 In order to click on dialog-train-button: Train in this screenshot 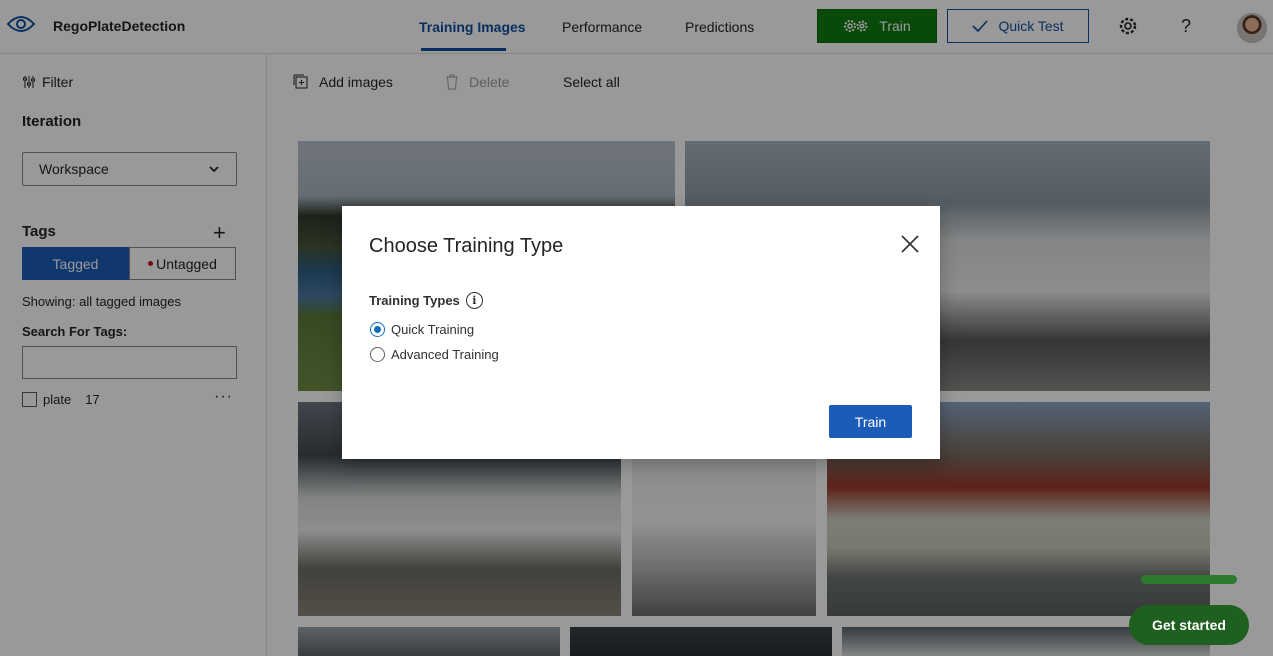, I will do `click(870, 421)`.